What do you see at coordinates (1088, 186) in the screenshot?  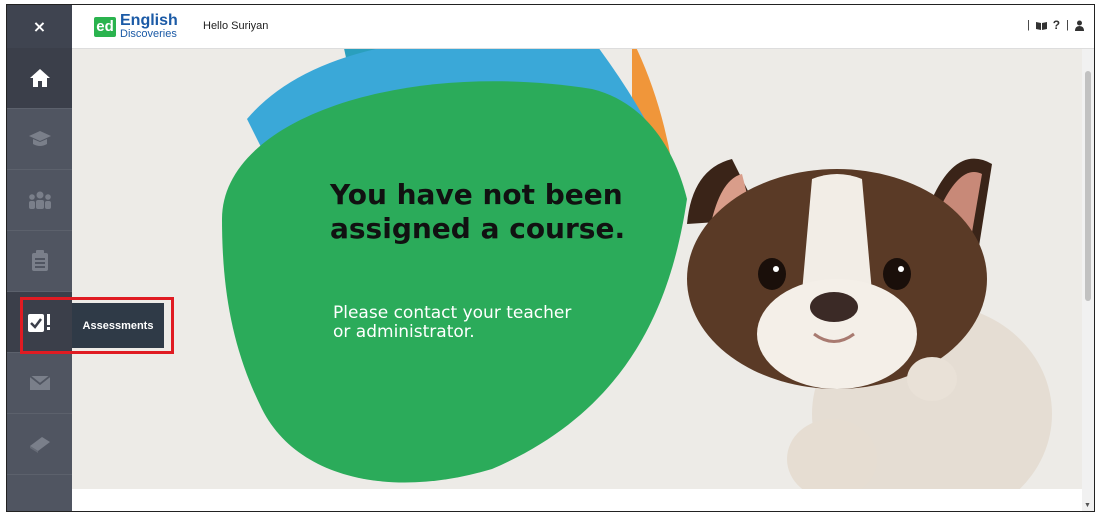 I see `scrollbar-thumb` at bounding box center [1088, 186].